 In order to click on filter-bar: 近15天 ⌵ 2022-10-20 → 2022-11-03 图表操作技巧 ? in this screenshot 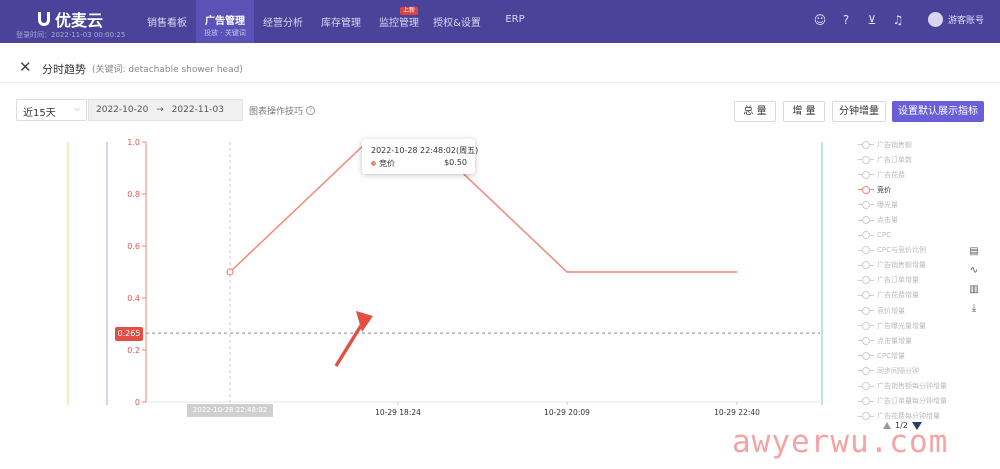, I will do `click(166, 110)`.